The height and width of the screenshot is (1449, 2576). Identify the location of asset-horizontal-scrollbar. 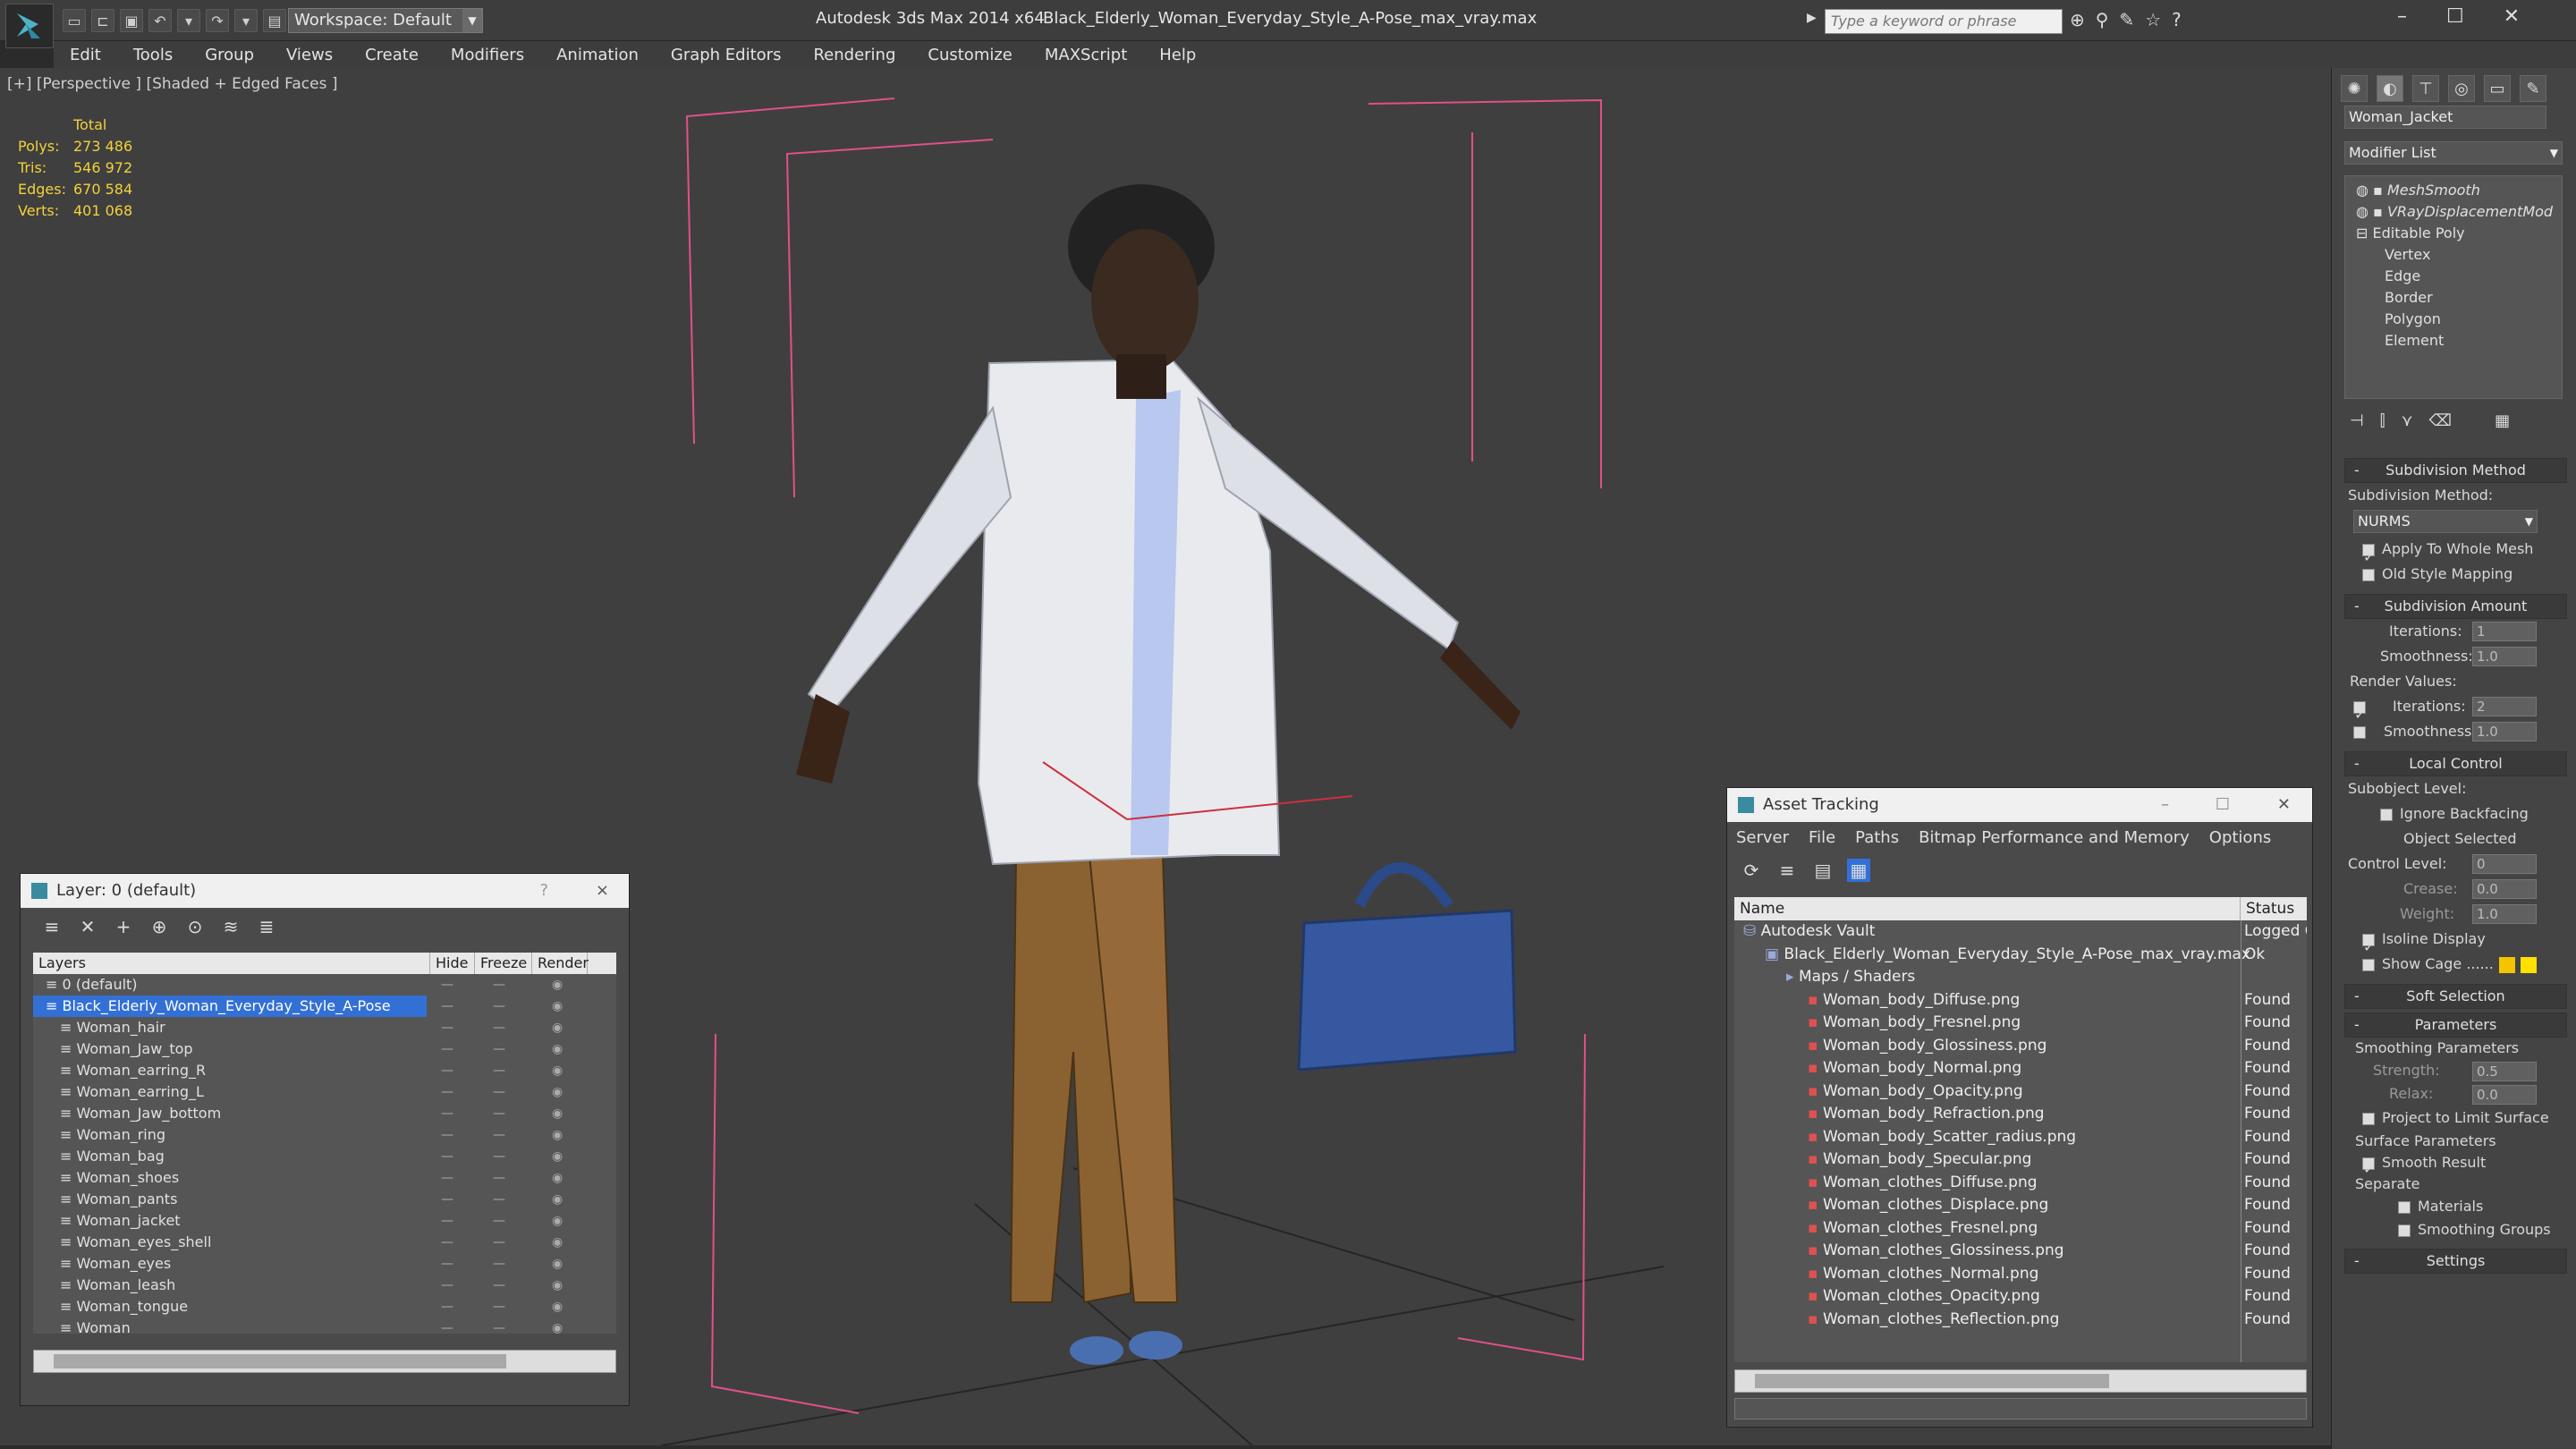
(2020, 1381).